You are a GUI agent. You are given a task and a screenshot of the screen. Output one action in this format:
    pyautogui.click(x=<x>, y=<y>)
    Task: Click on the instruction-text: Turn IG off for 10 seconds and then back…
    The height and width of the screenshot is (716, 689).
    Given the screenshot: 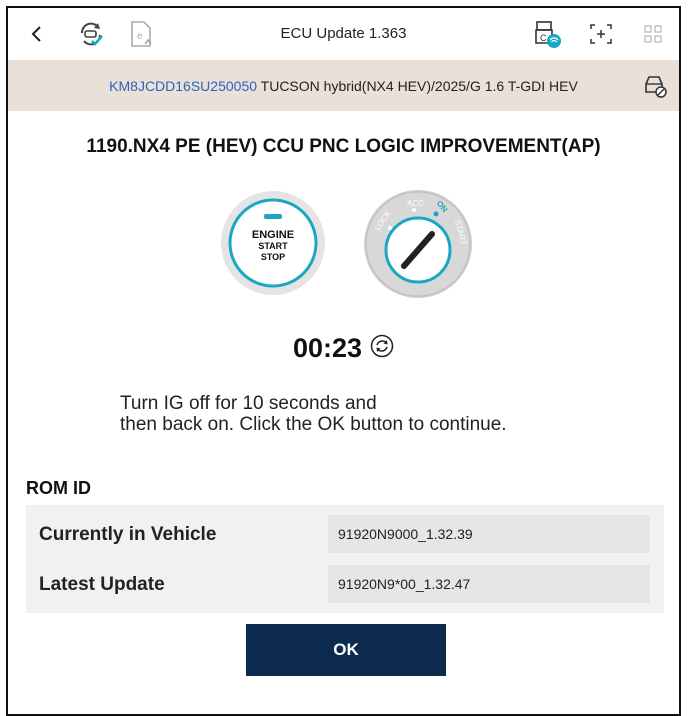 What is the action you would take?
    pyautogui.click(x=313, y=414)
    